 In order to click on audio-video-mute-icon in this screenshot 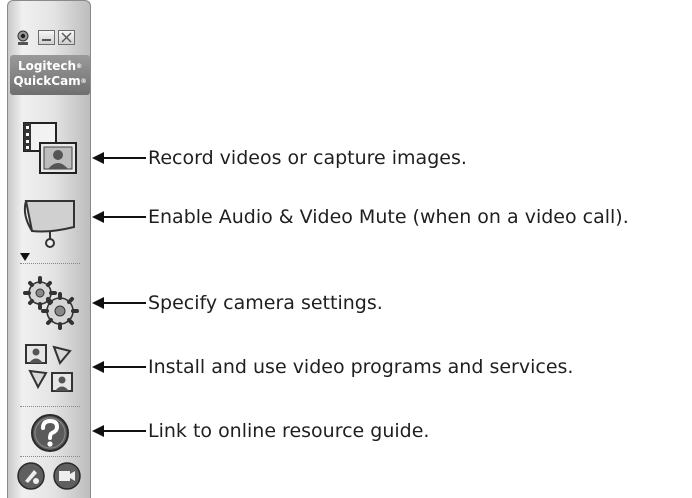, I will do `click(49, 224)`.